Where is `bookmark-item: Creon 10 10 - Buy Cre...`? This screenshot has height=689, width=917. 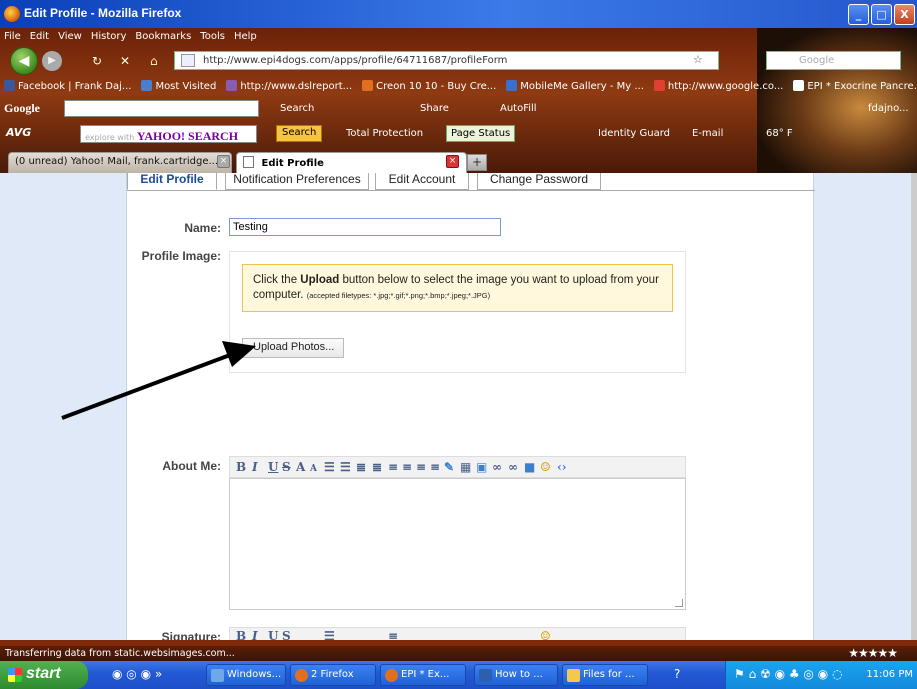 bookmark-item: Creon 10 10 - Buy Cre... is located at coordinates (429, 86).